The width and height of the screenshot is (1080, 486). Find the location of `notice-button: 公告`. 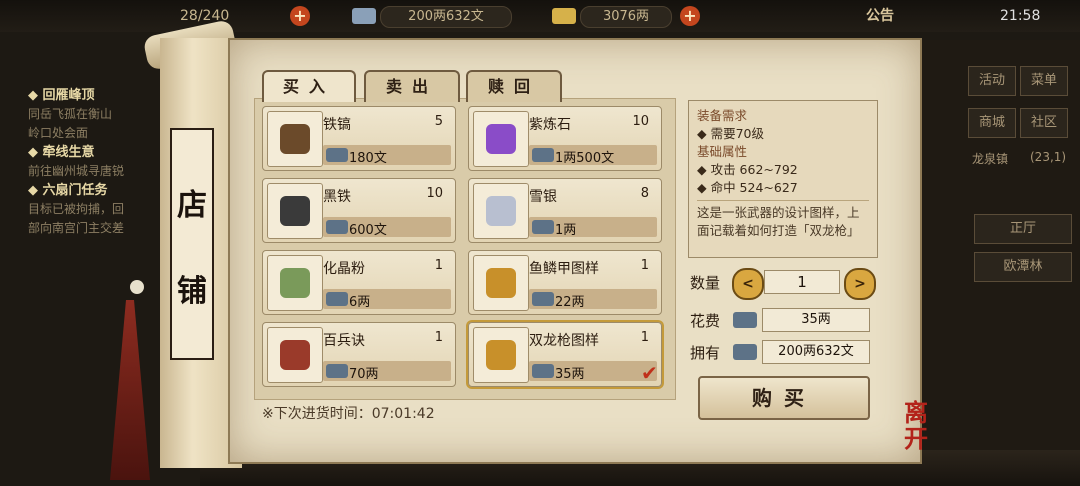

notice-button: 公告 is located at coordinates (880, 16).